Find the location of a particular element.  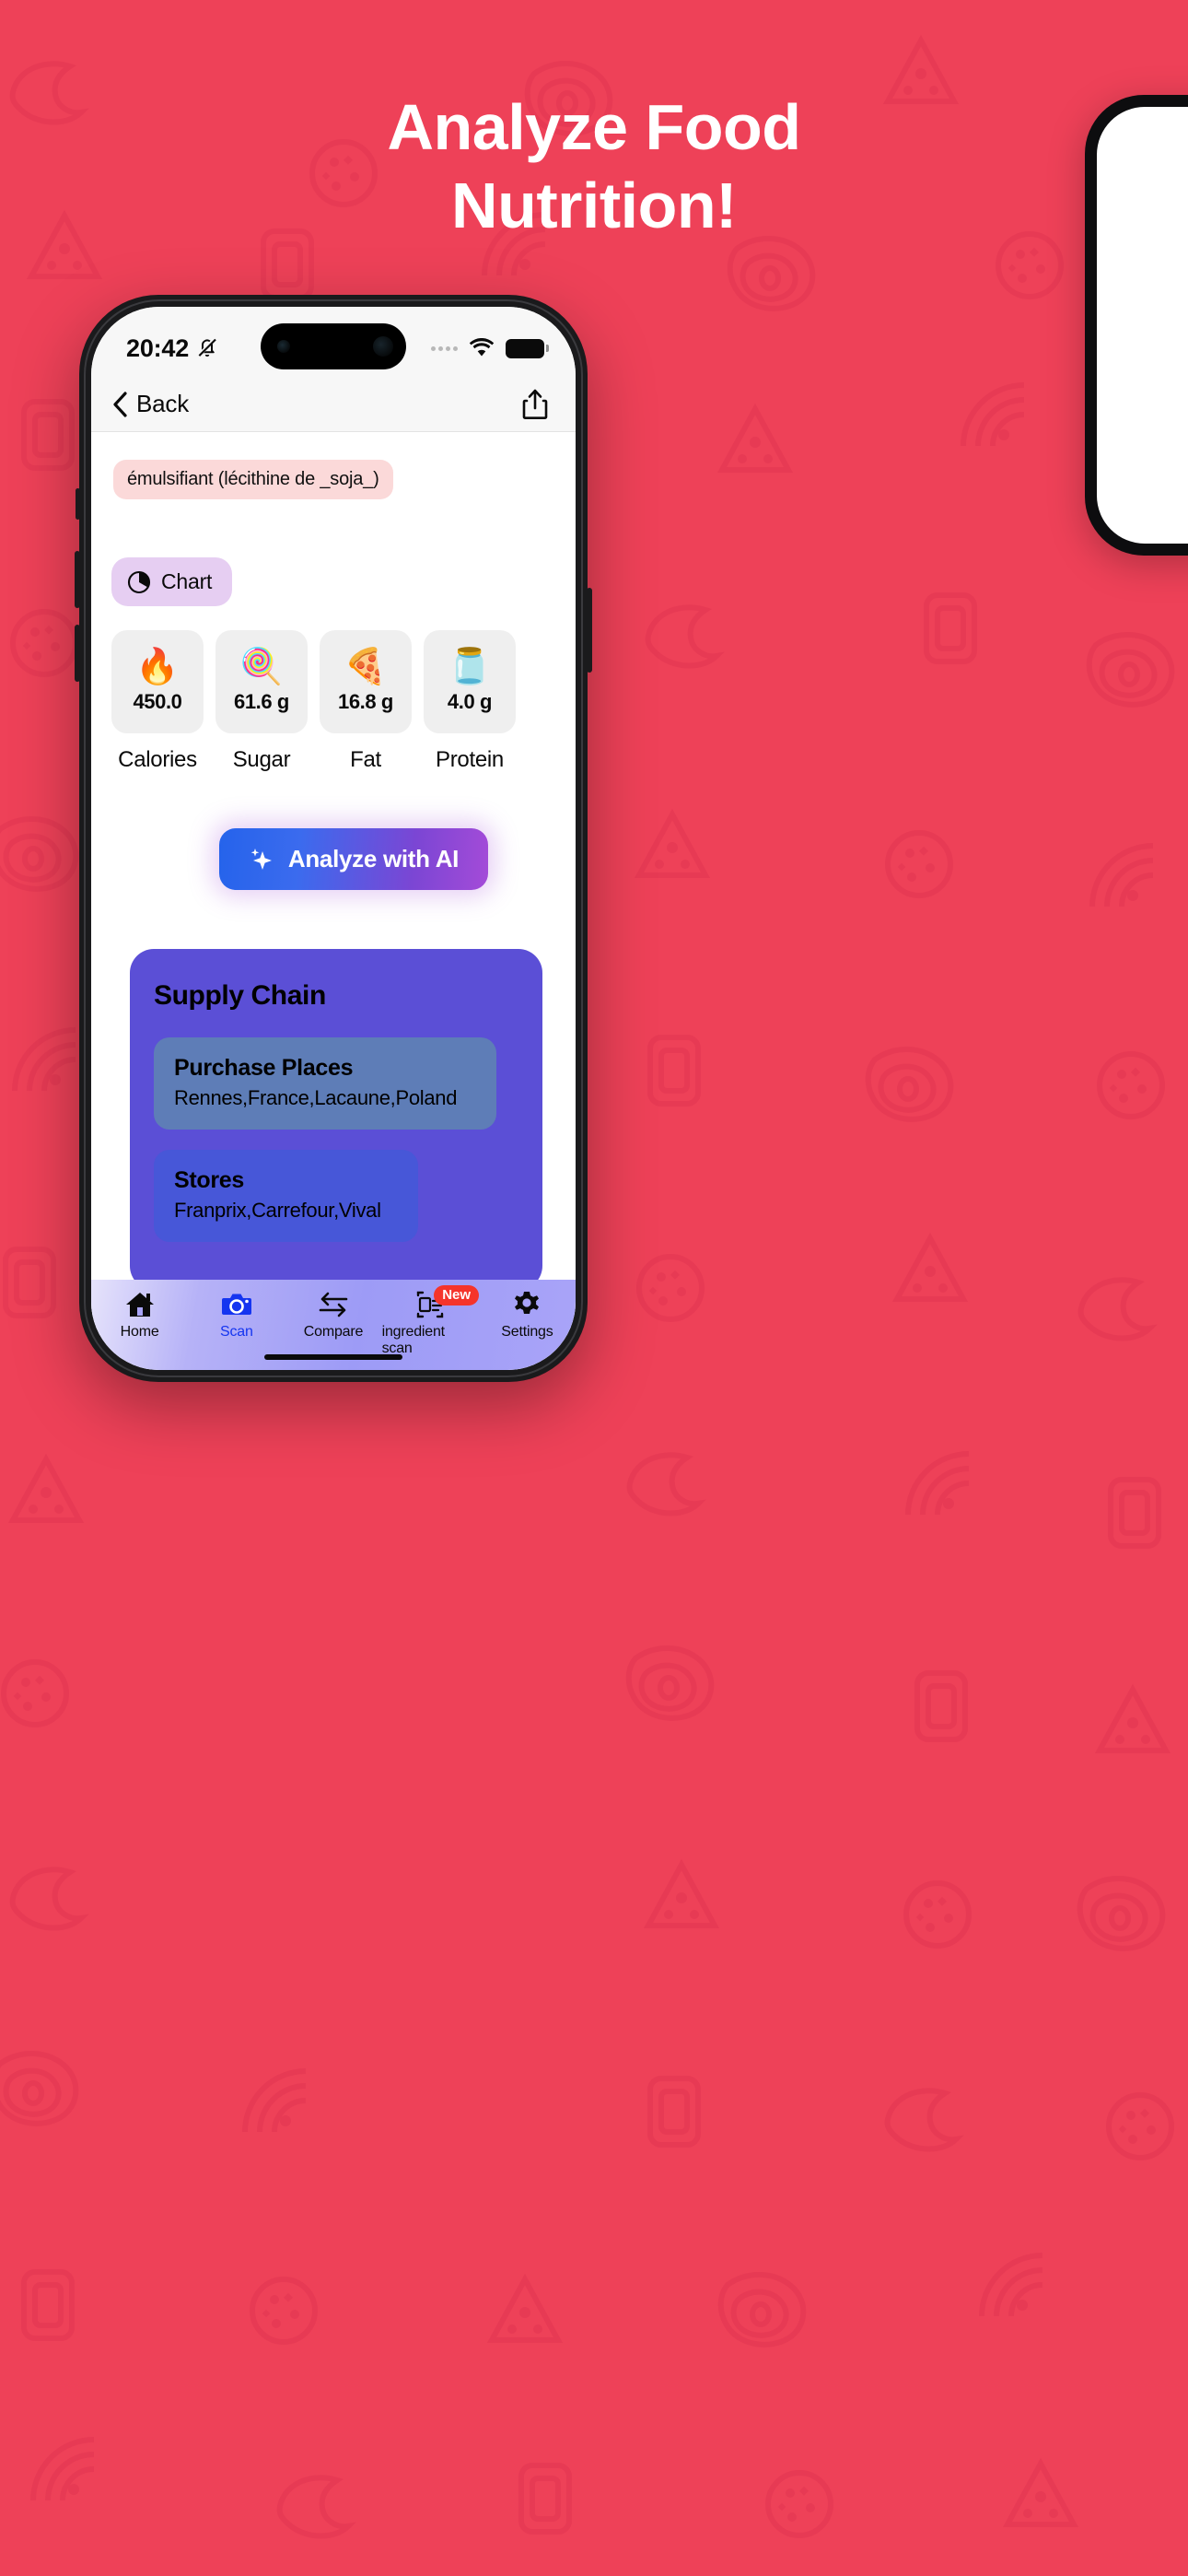

nutrition-value: 16.8 g is located at coordinates (365, 701).